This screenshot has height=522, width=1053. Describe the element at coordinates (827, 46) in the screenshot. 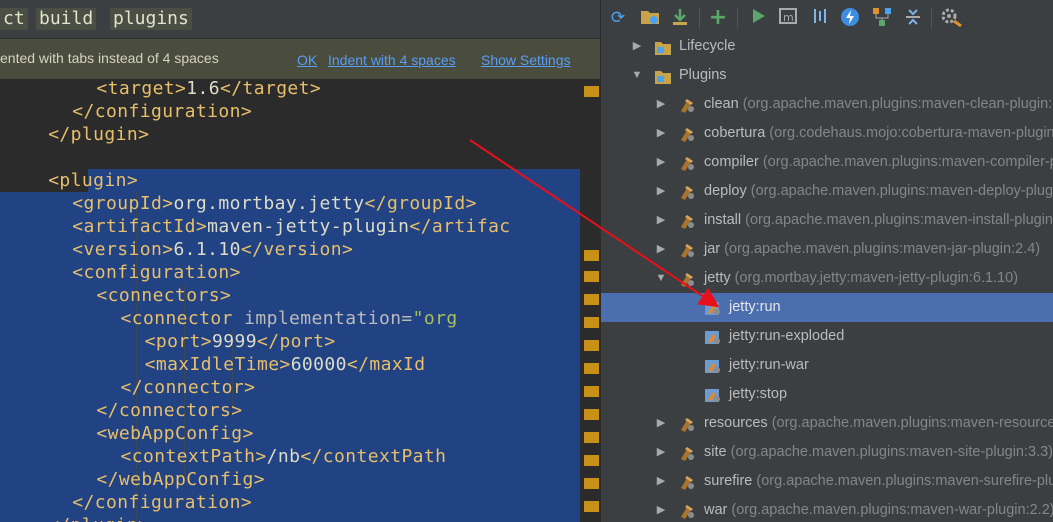

I see `tree-item-lifecycle: ▶ Lifecycle` at that location.